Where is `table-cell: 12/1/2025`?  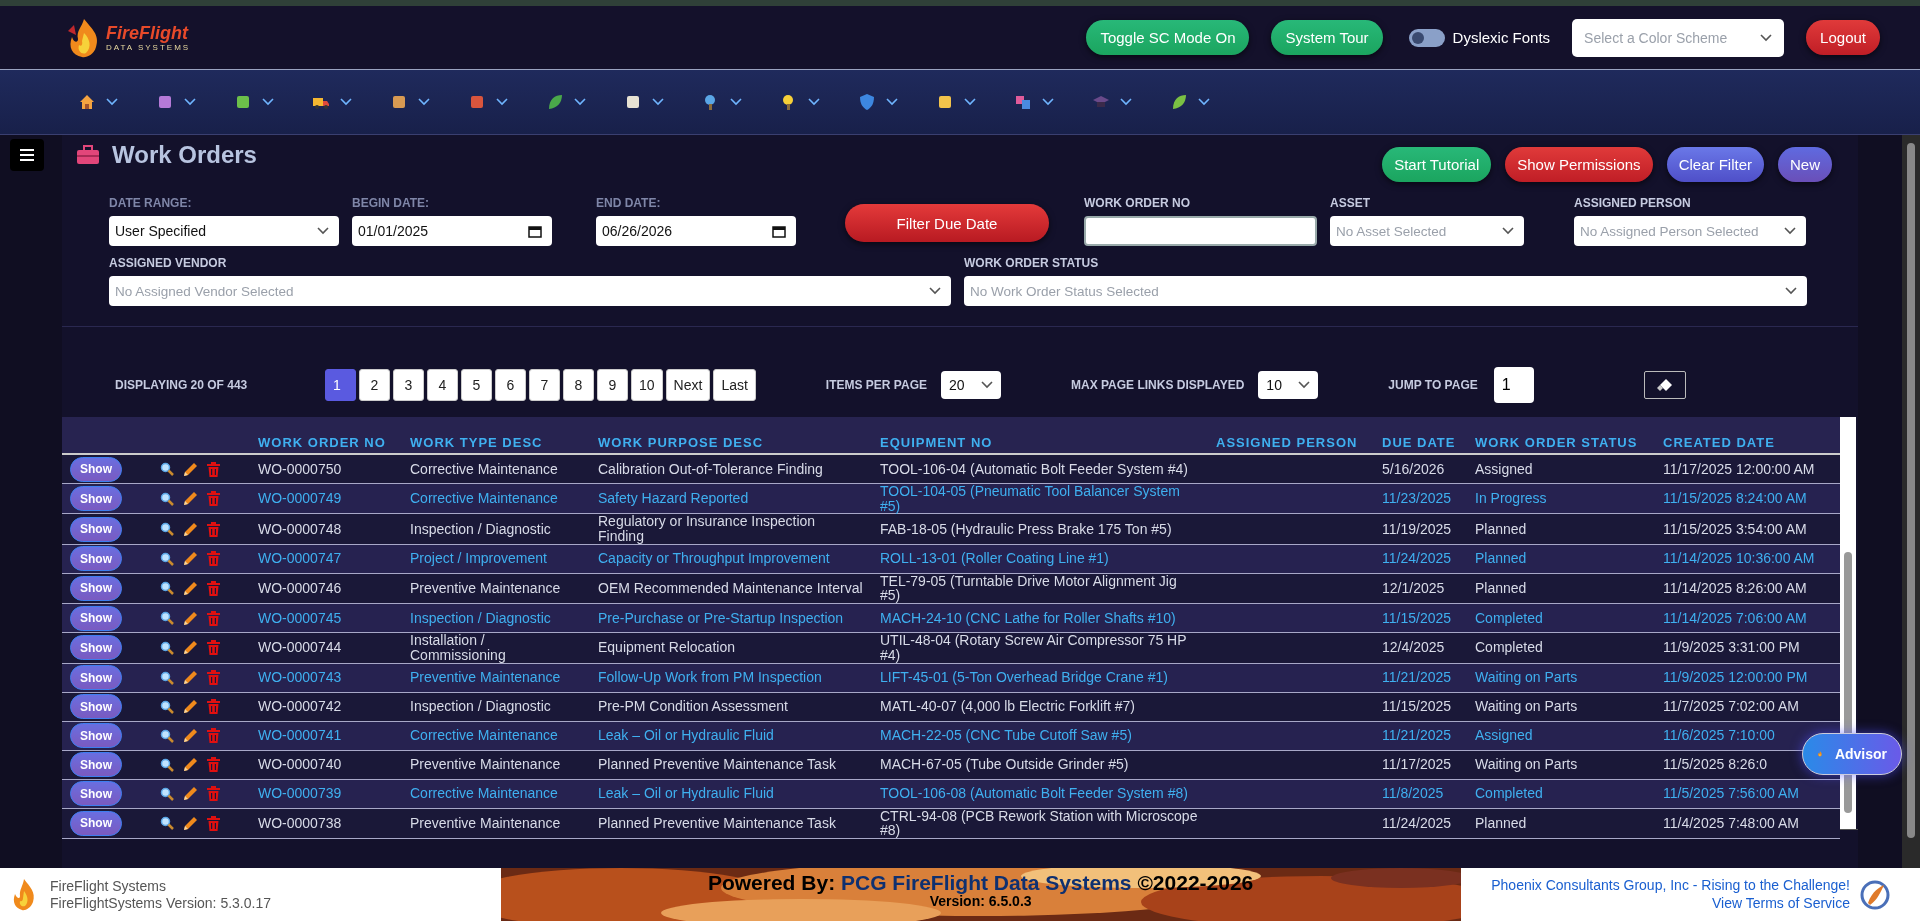 table-cell: 12/1/2025 is located at coordinates (1413, 588).